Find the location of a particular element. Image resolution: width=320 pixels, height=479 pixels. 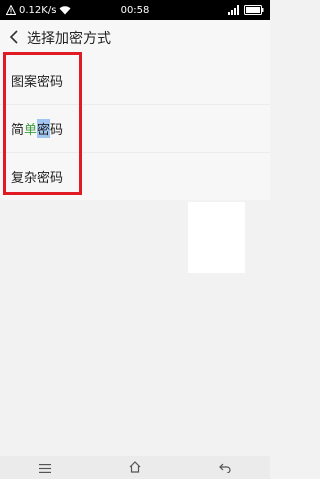

page-title: 选择加密方式 is located at coordinates (69, 39).